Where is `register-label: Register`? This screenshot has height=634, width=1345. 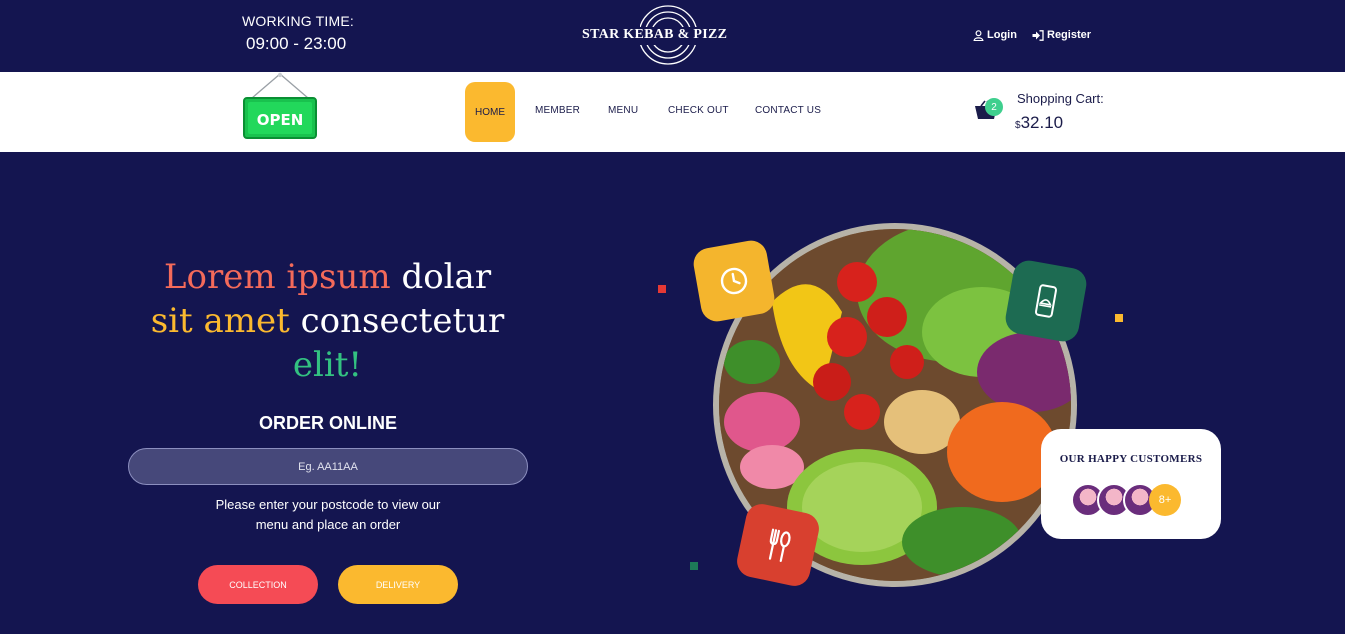
register-label: Register is located at coordinates (1069, 35).